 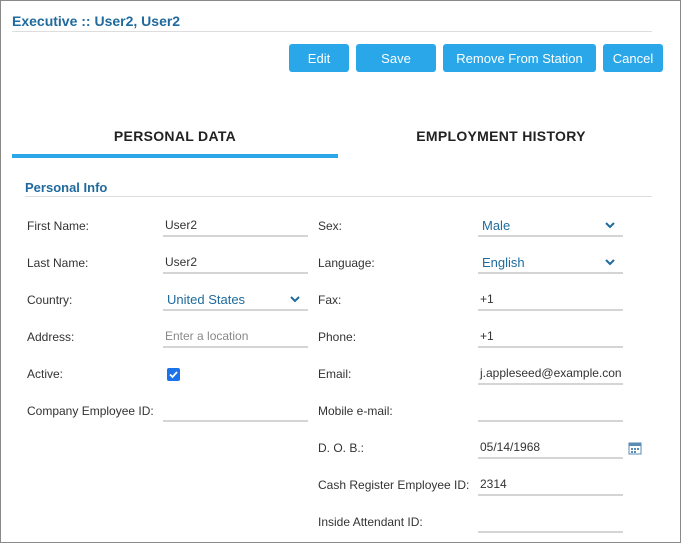 What do you see at coordinates (550, 522) in the screenshot?
I see `inside-attendant-id-field` at bounding box center [550, 522].